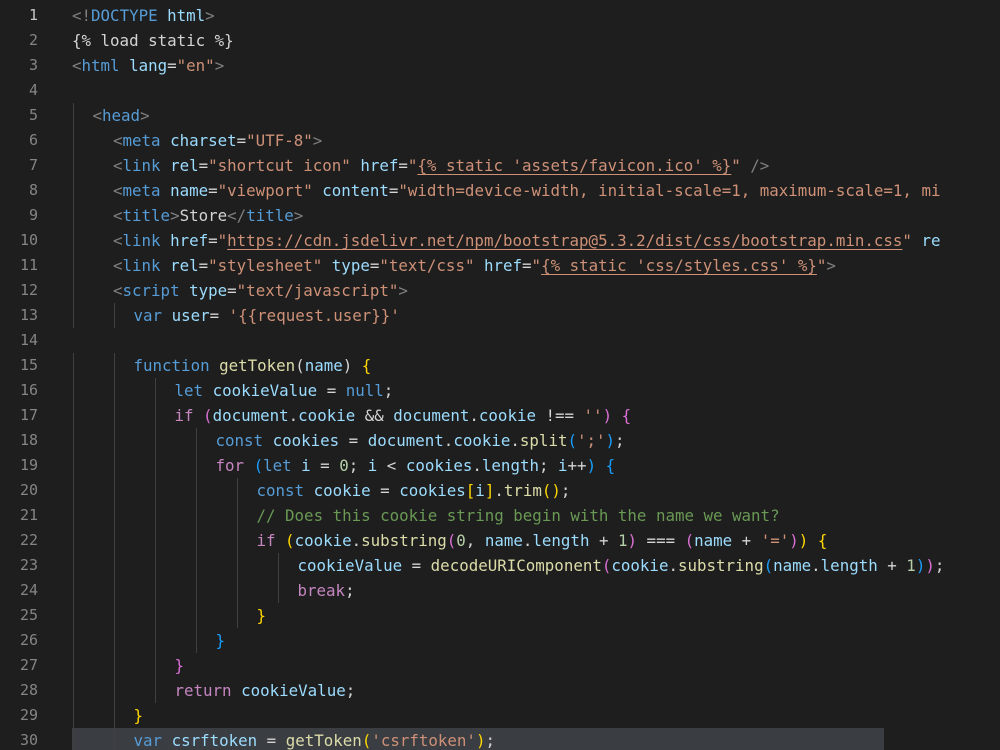  What do you see at coordinates (19, 165) in the screenshot?
I see `line-number: 7` at bounding box center [19, 165].